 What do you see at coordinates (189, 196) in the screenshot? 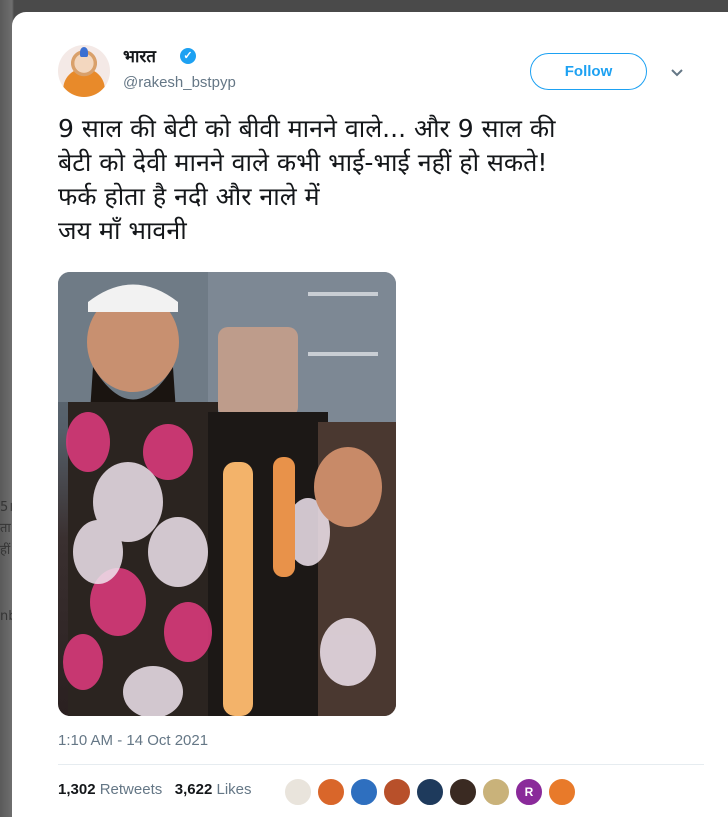
I see `tweet-text-line: फर्क होता है नदी और नाले में` at bounding box center [189, 196].